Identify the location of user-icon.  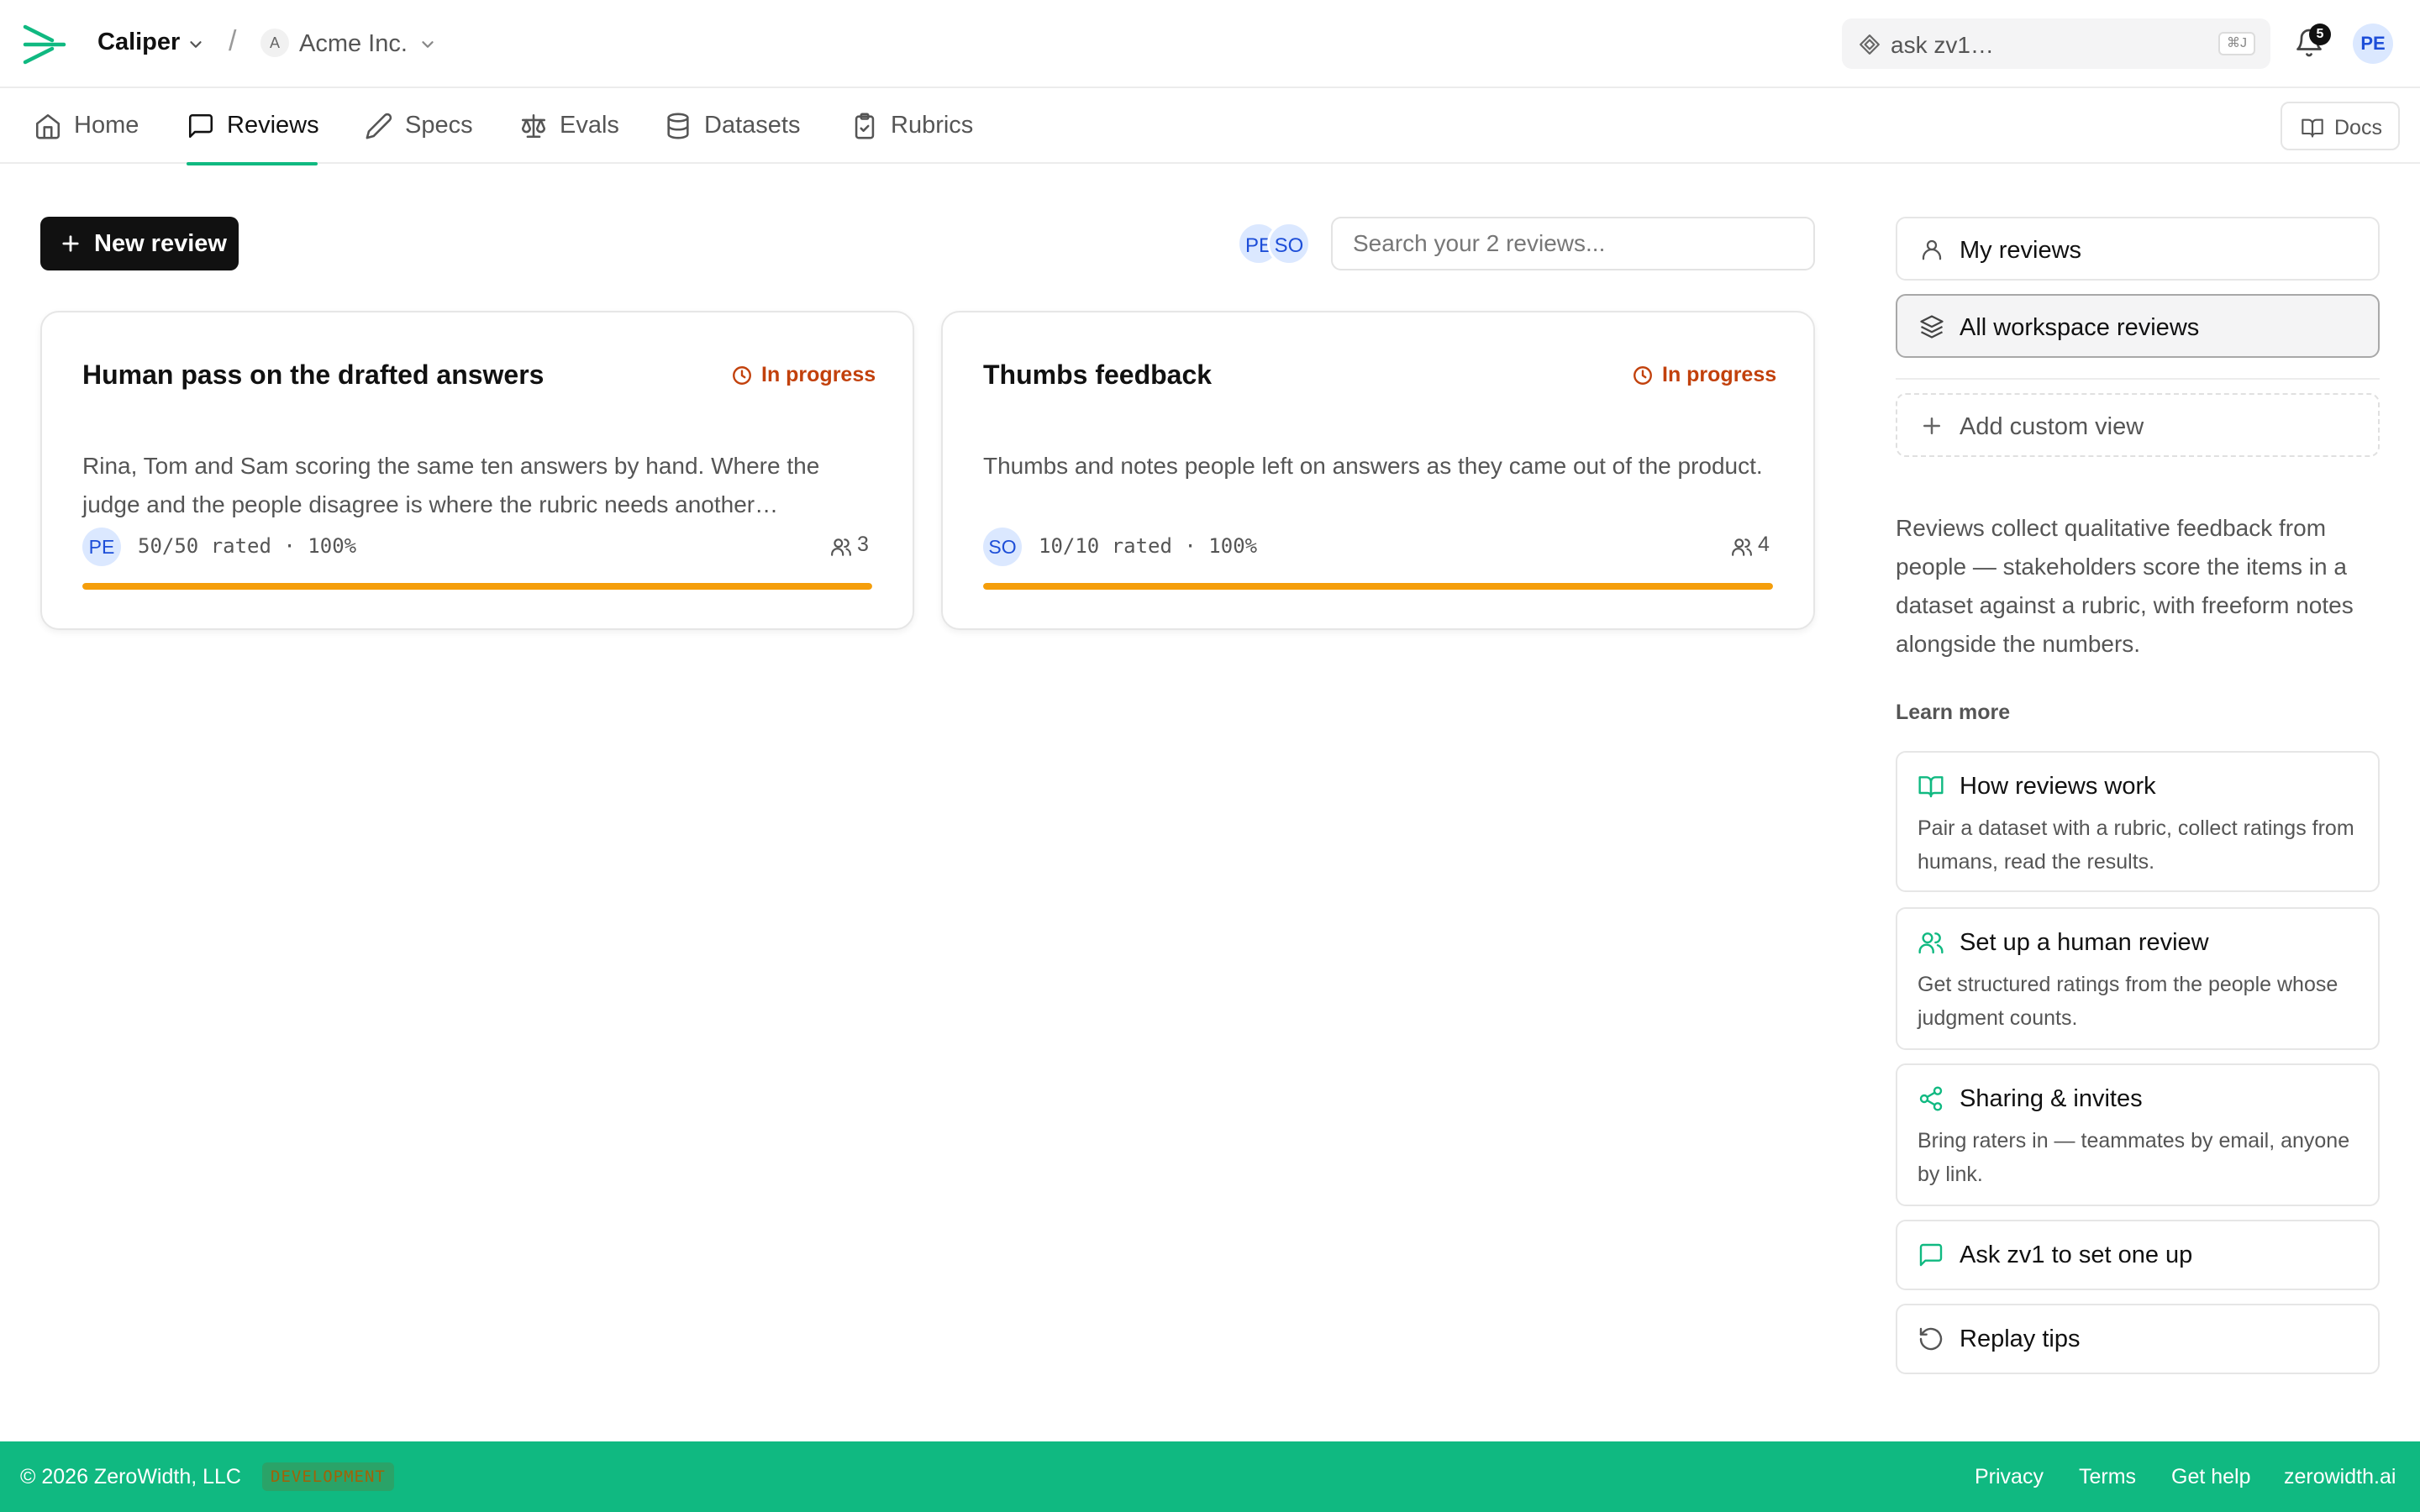
(1931, 249).